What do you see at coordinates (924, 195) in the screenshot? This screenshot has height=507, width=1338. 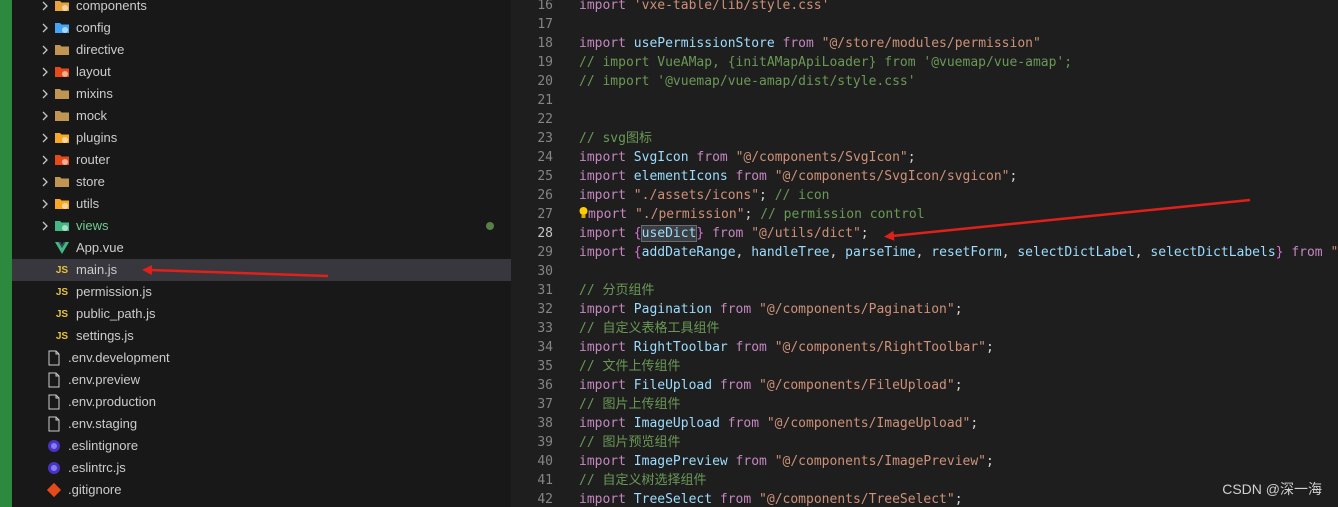 I see `code-line: 26 import "./assets/icons"; // icon` at bounding box center [924, 195].